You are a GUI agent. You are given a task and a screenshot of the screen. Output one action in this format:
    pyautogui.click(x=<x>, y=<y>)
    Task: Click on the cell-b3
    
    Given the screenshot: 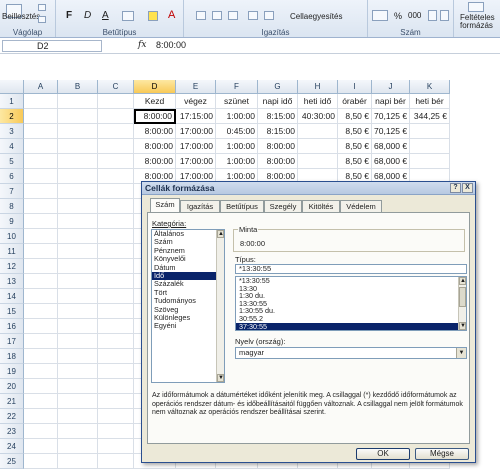 What is the action you would take?
    pyautogui.click(x=78, y=131)
    